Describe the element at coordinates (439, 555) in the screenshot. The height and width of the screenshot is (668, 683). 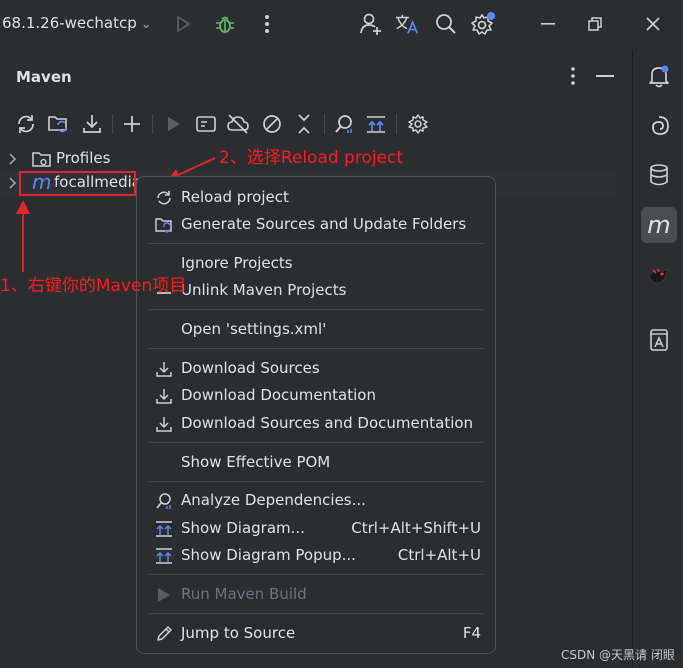
I see `shortcut-label: Ctrl+Alt+U` at that location.